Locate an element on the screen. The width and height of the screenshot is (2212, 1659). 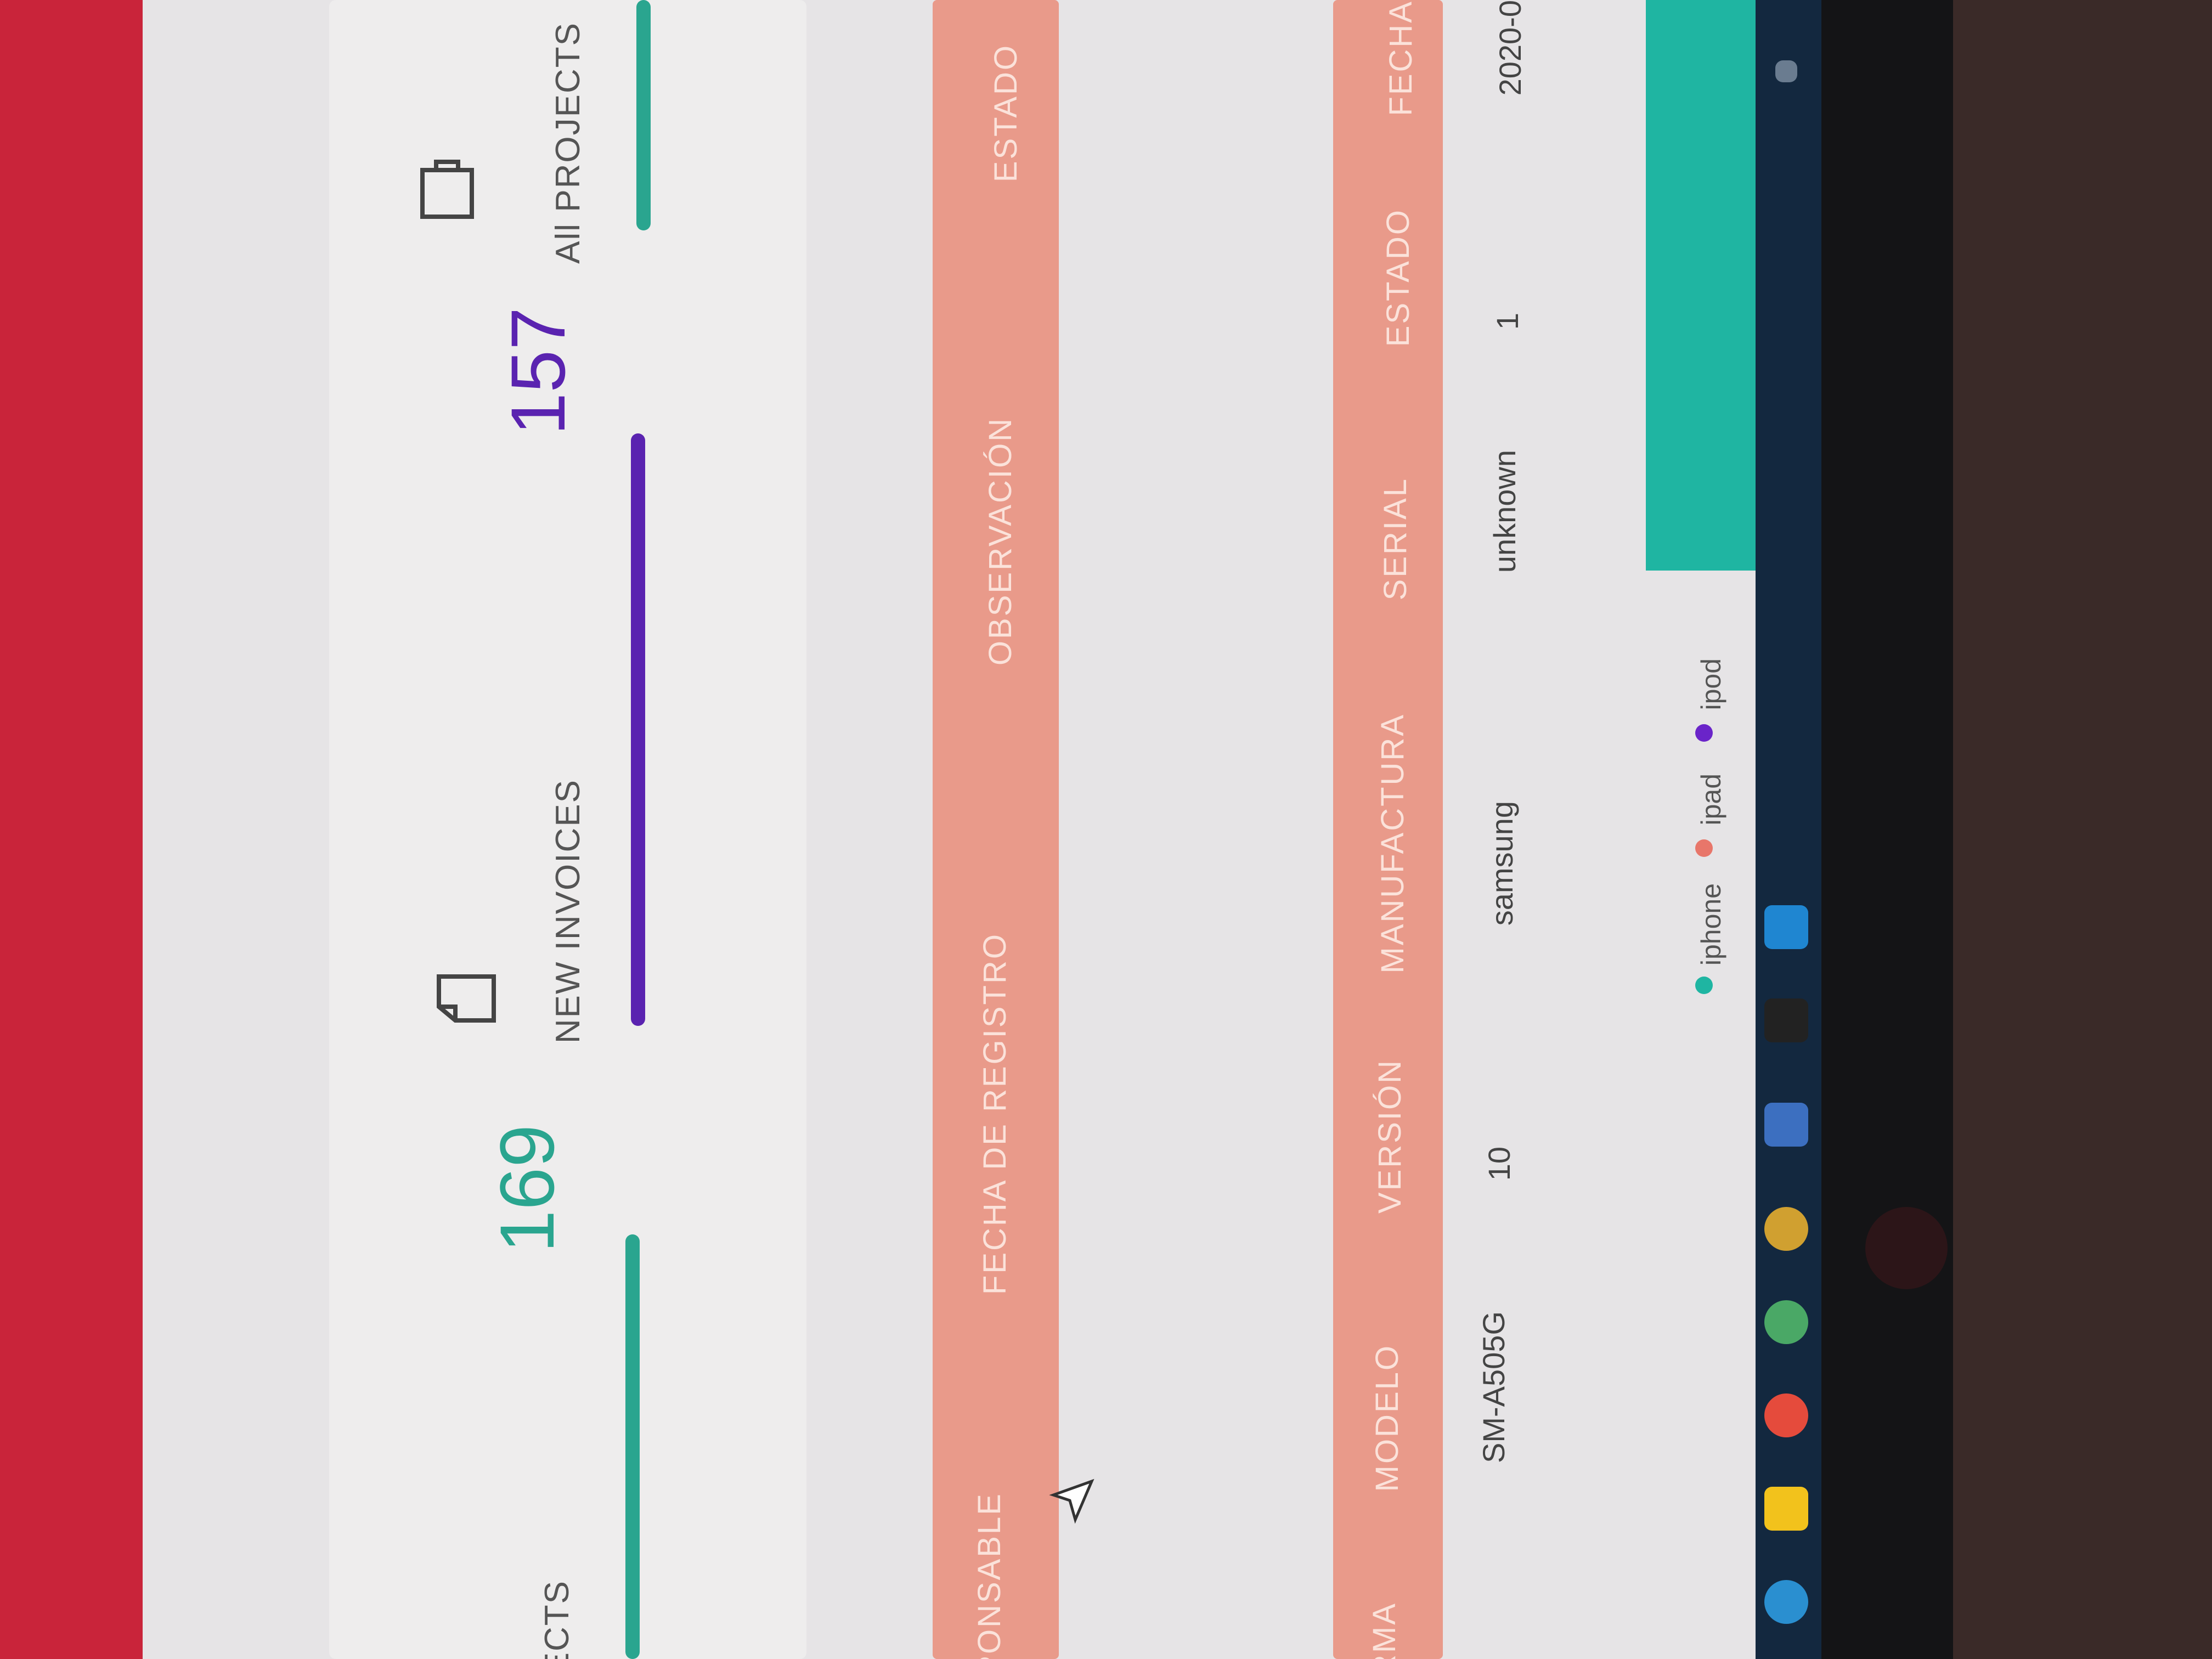
document-icon is located at coordinates (466, 1000).